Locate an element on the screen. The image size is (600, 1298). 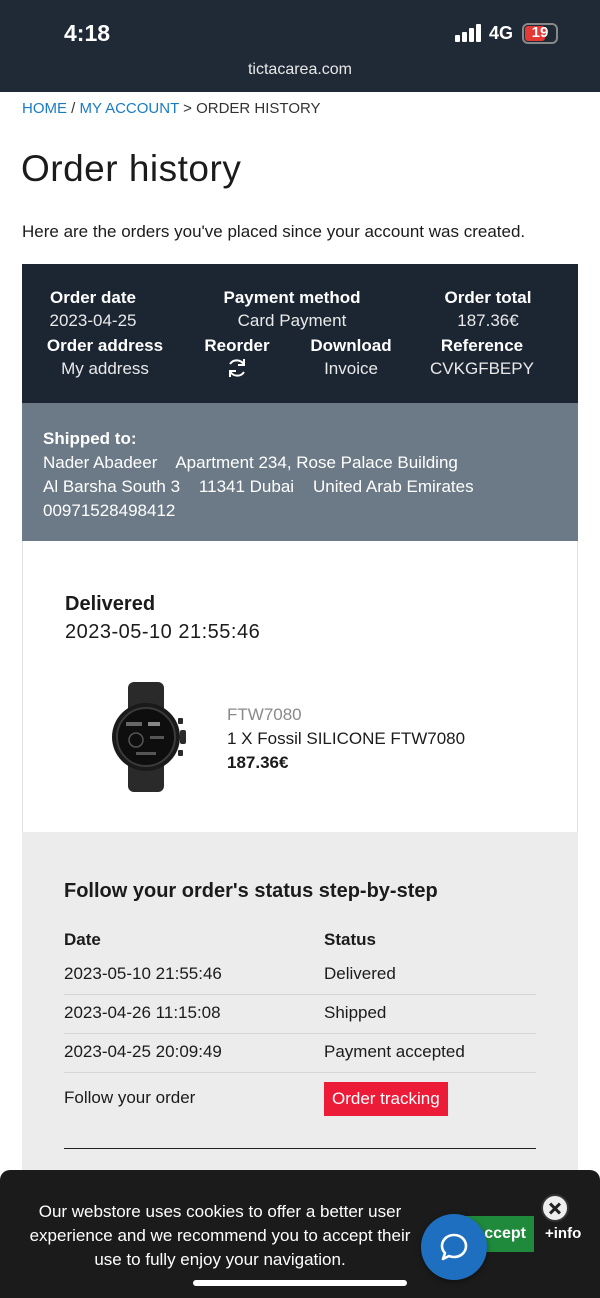
chat-button is located at coordinates (454, 1247).